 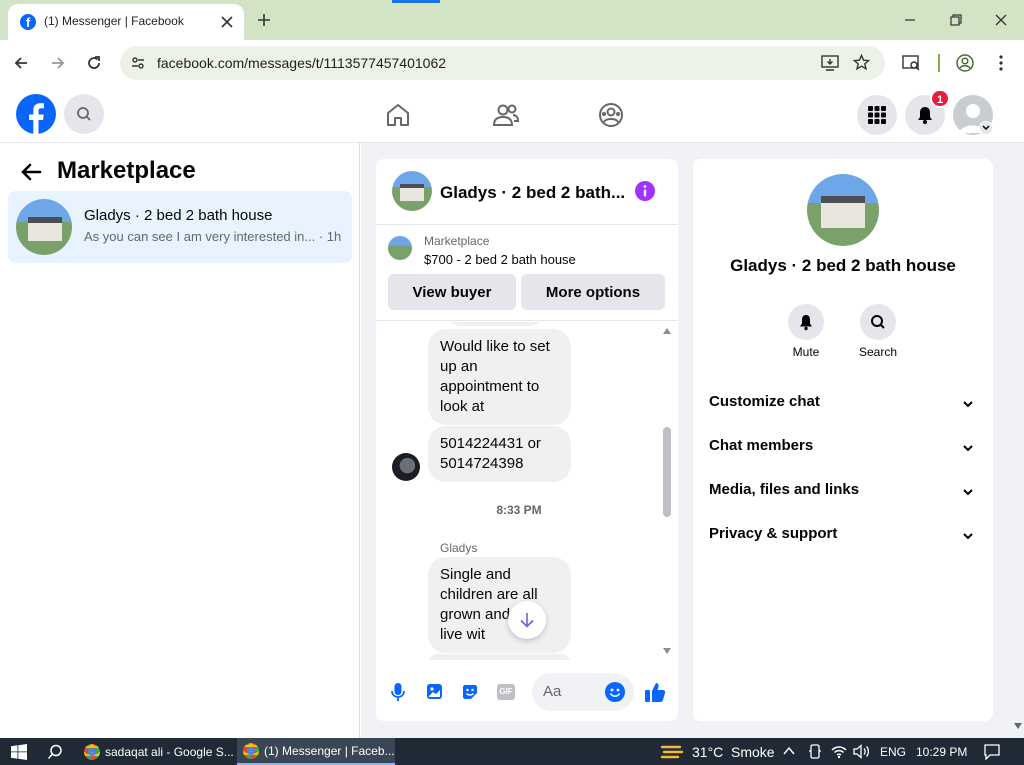 I want to click on sender-name: Gladys, so click(x=459, y=548).